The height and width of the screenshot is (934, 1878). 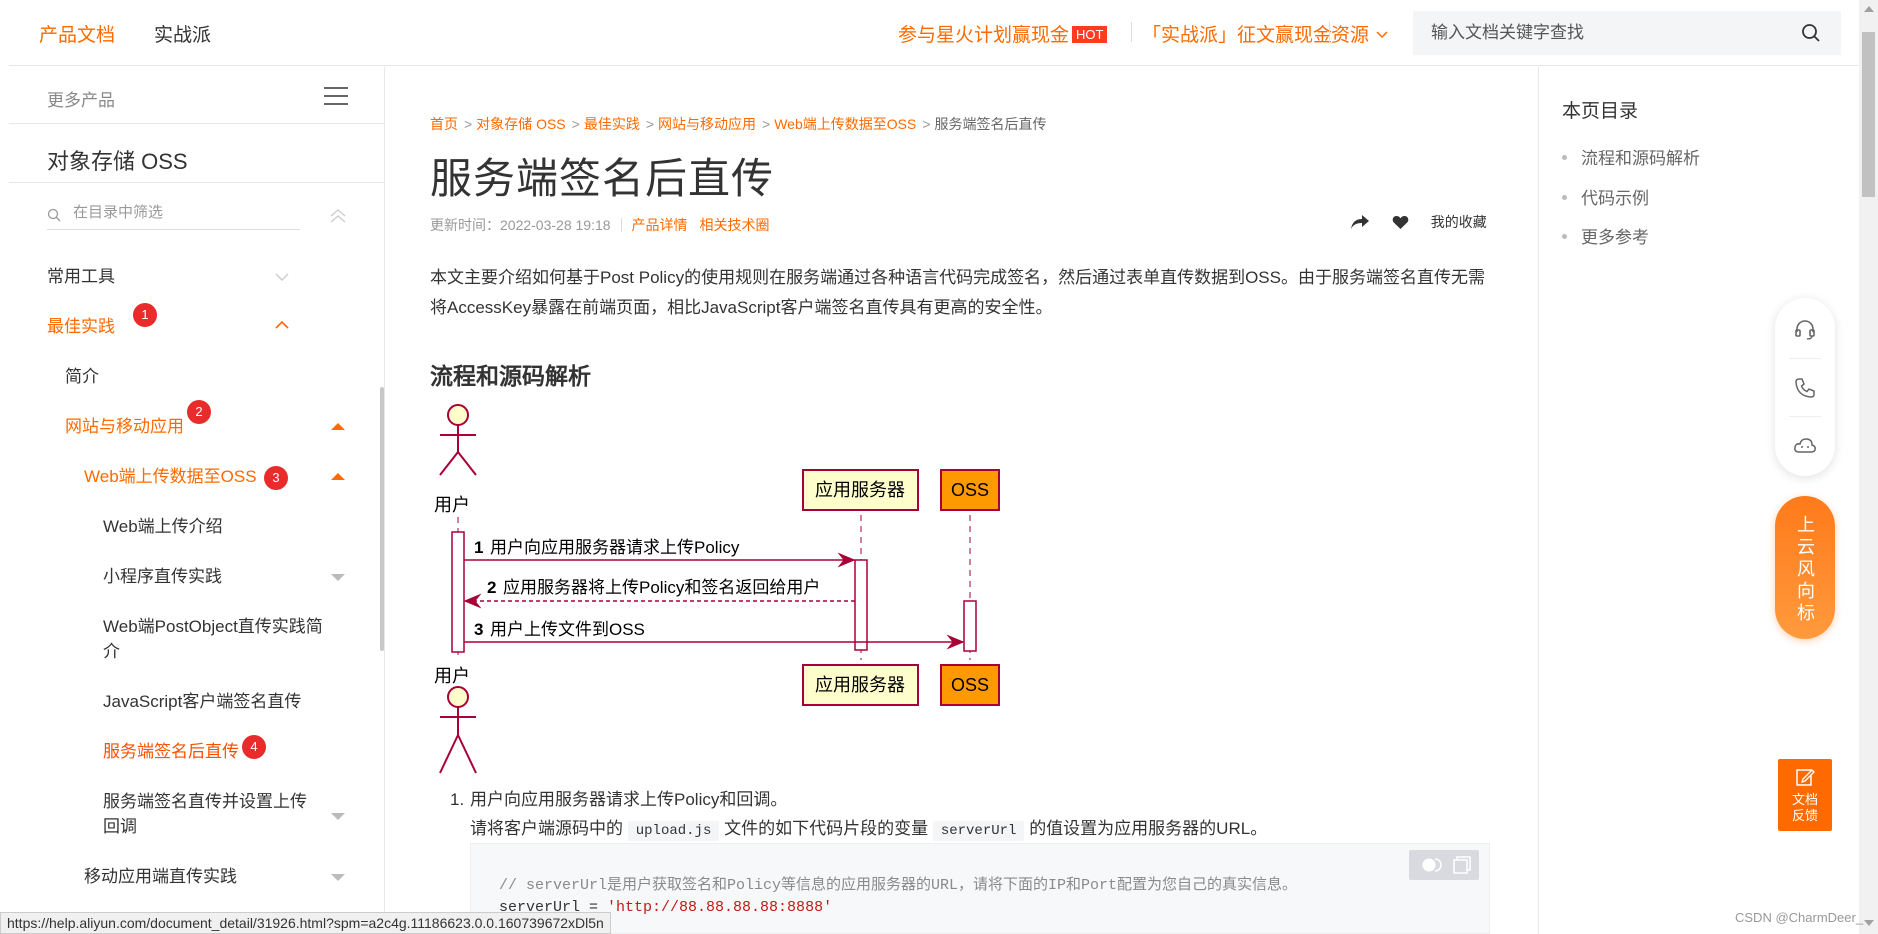 I want to click on toc-item-code-example: 代码示例, so click(x=1605, y=196).